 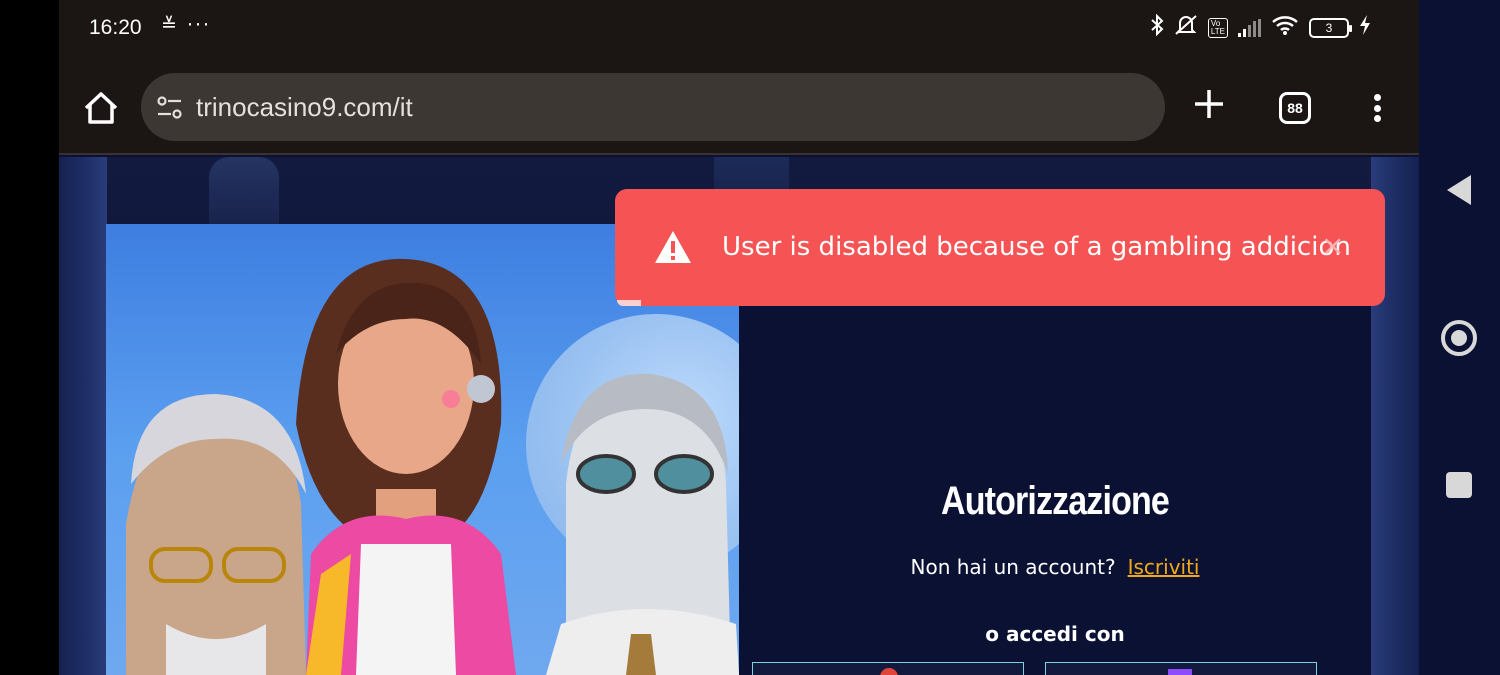 I want to click on social-login-button-twitch, so click(x=1181, y=668).